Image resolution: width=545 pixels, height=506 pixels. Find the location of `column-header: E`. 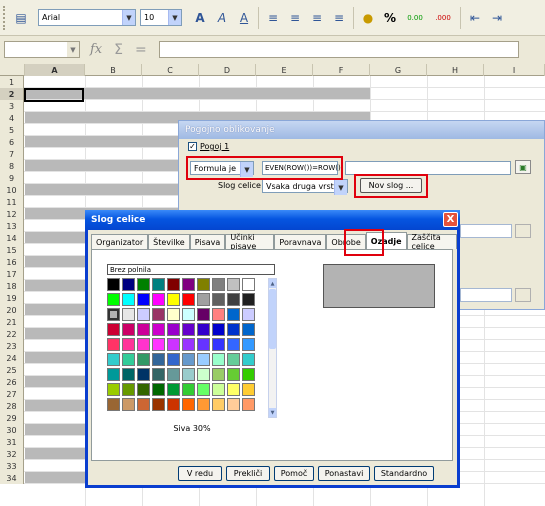

column-header: E is located at coordinates (284, 70).